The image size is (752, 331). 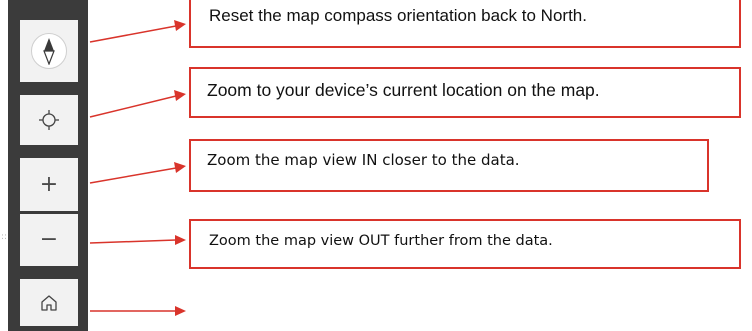 I want to click on home-icon, so click(x=49, y=302).